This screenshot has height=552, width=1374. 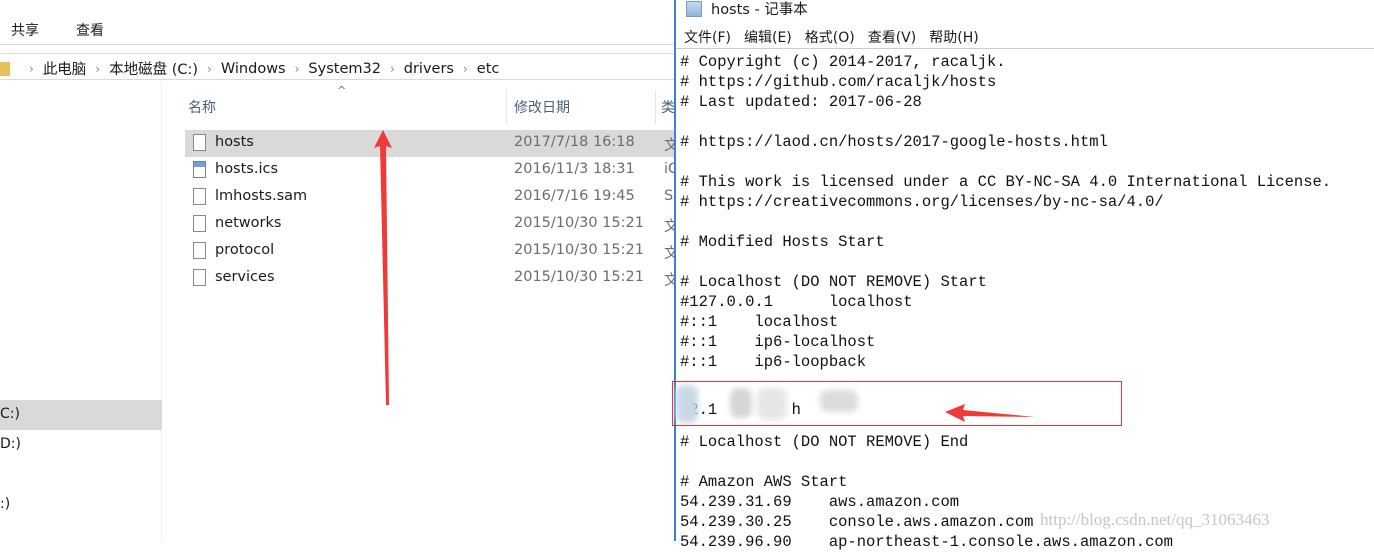 What do you see at coordinates (430, 224) in the screenshot?
I see `file-row: networks 2015/10/30 15:21 文` at bounding box center [430, 224].